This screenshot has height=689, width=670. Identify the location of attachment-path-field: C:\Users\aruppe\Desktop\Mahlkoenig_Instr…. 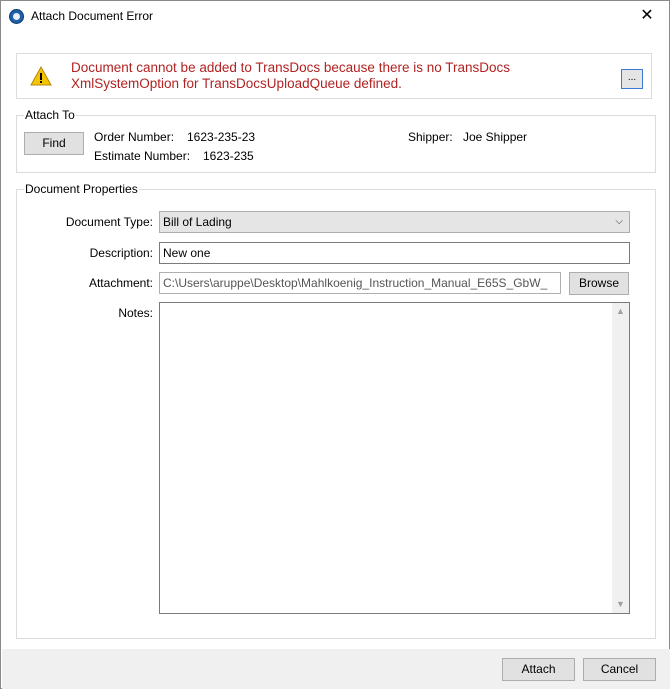
(360, 283).